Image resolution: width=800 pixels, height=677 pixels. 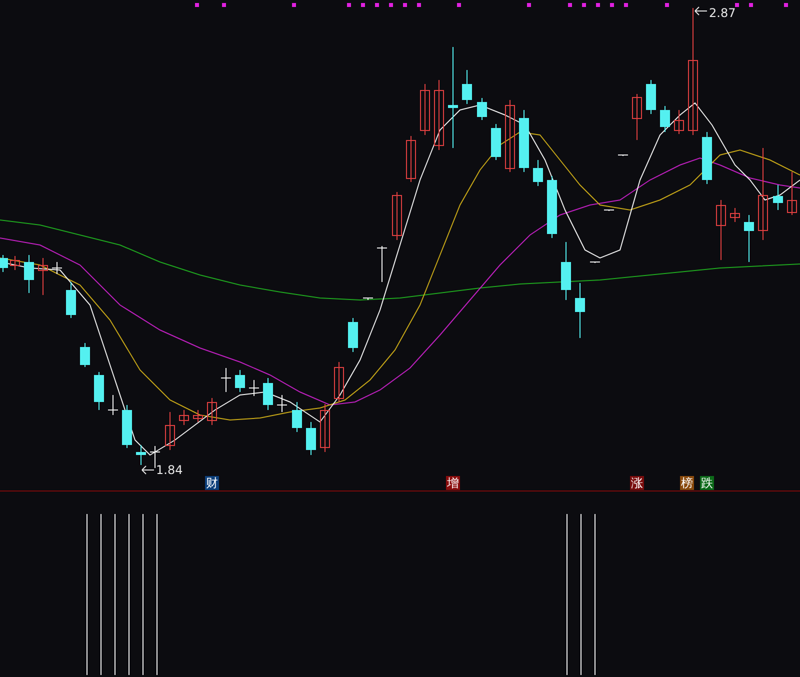 What do you see at coordinates (687, 483) in the screenshot?
I see `event-marker: 榜` at bounding box center [687, 483].